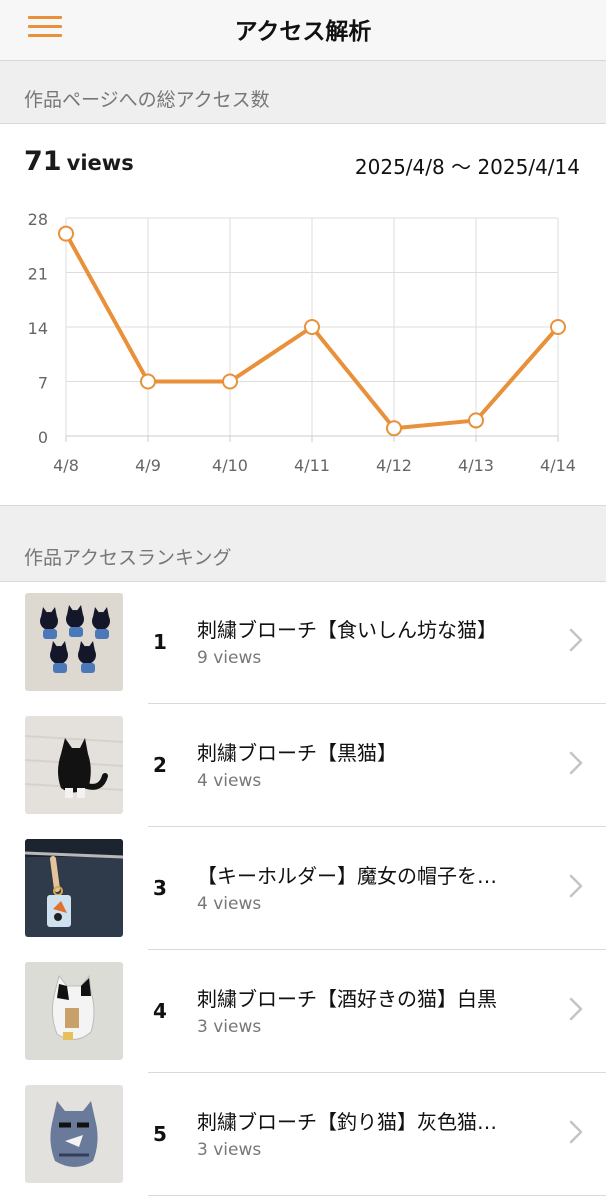  I want to click on ranking-row-1: 1 刺繍ブローチ【食いしん坊な猫】 9 views, so click(303, 642).